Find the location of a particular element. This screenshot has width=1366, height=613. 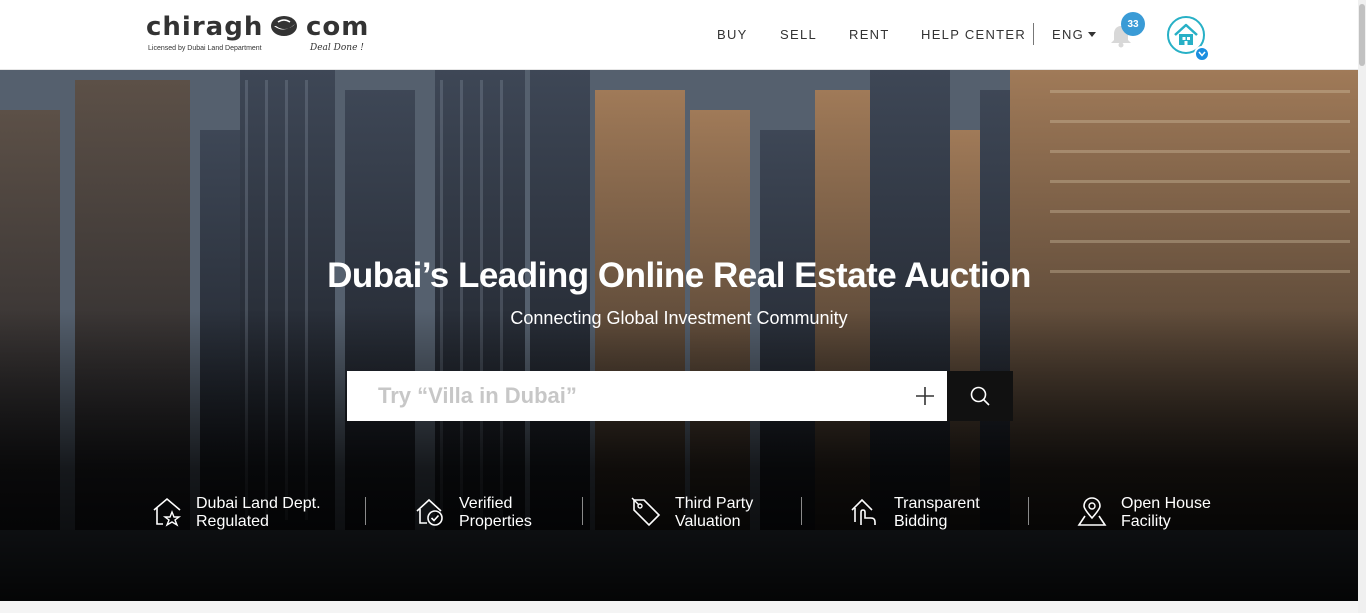

search-icon is located at coordinates (980, 396).